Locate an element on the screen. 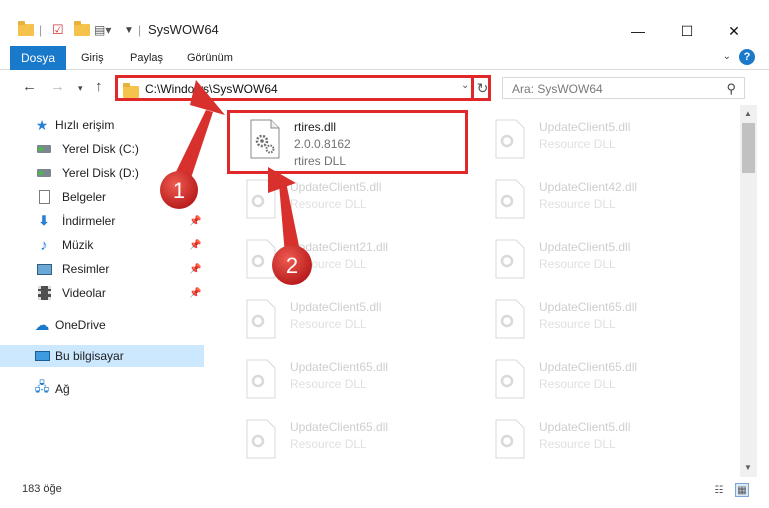  address-bar: C:\Windows\SysWOW64 ⌄ ↻ is located at coordinates (303, 88).